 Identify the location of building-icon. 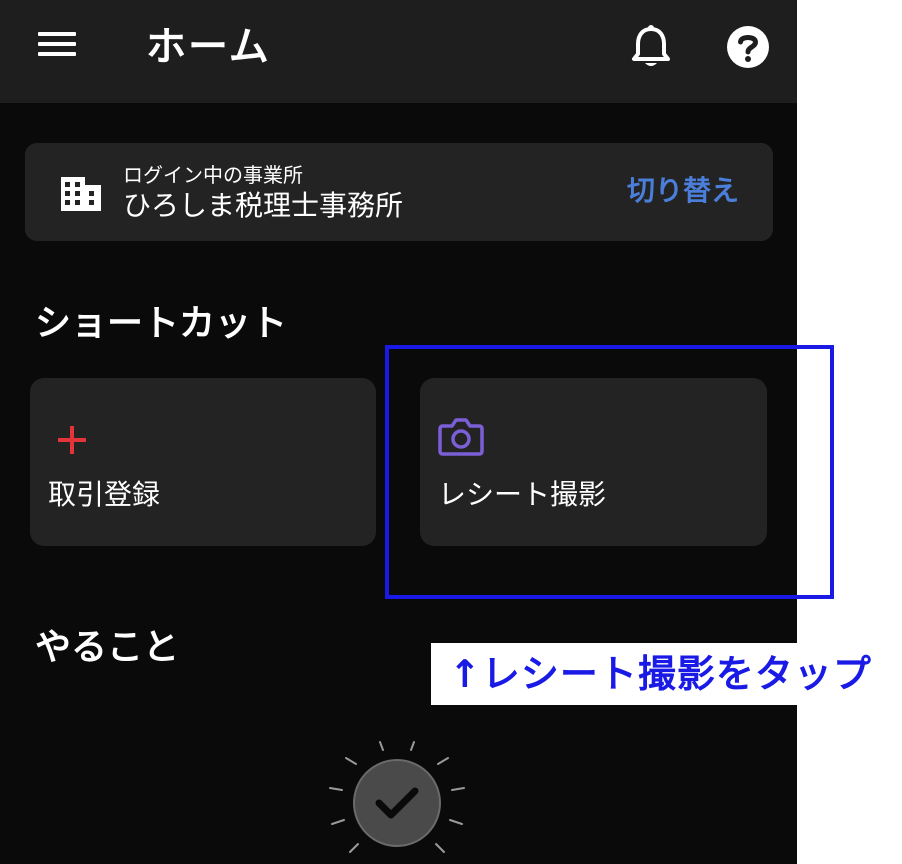
(81, 193).